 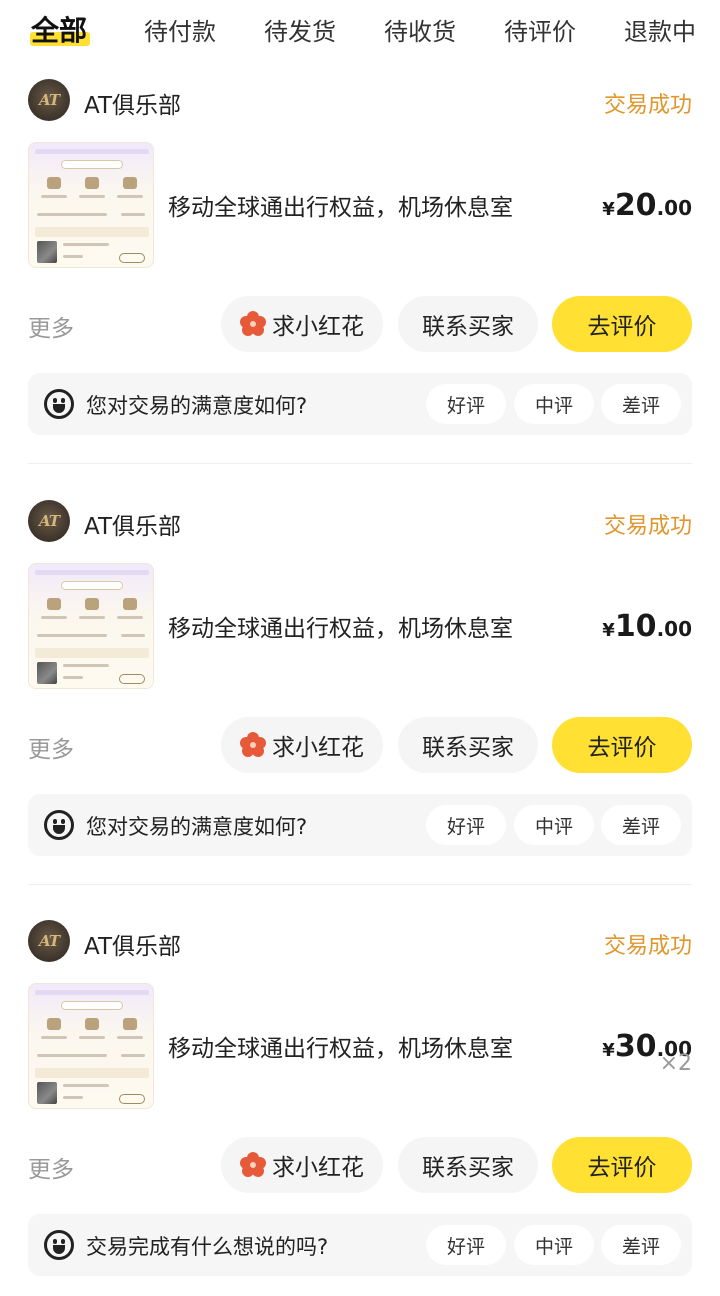 I want to click on product-price: ¥10.00, so click(x=647, y=626).